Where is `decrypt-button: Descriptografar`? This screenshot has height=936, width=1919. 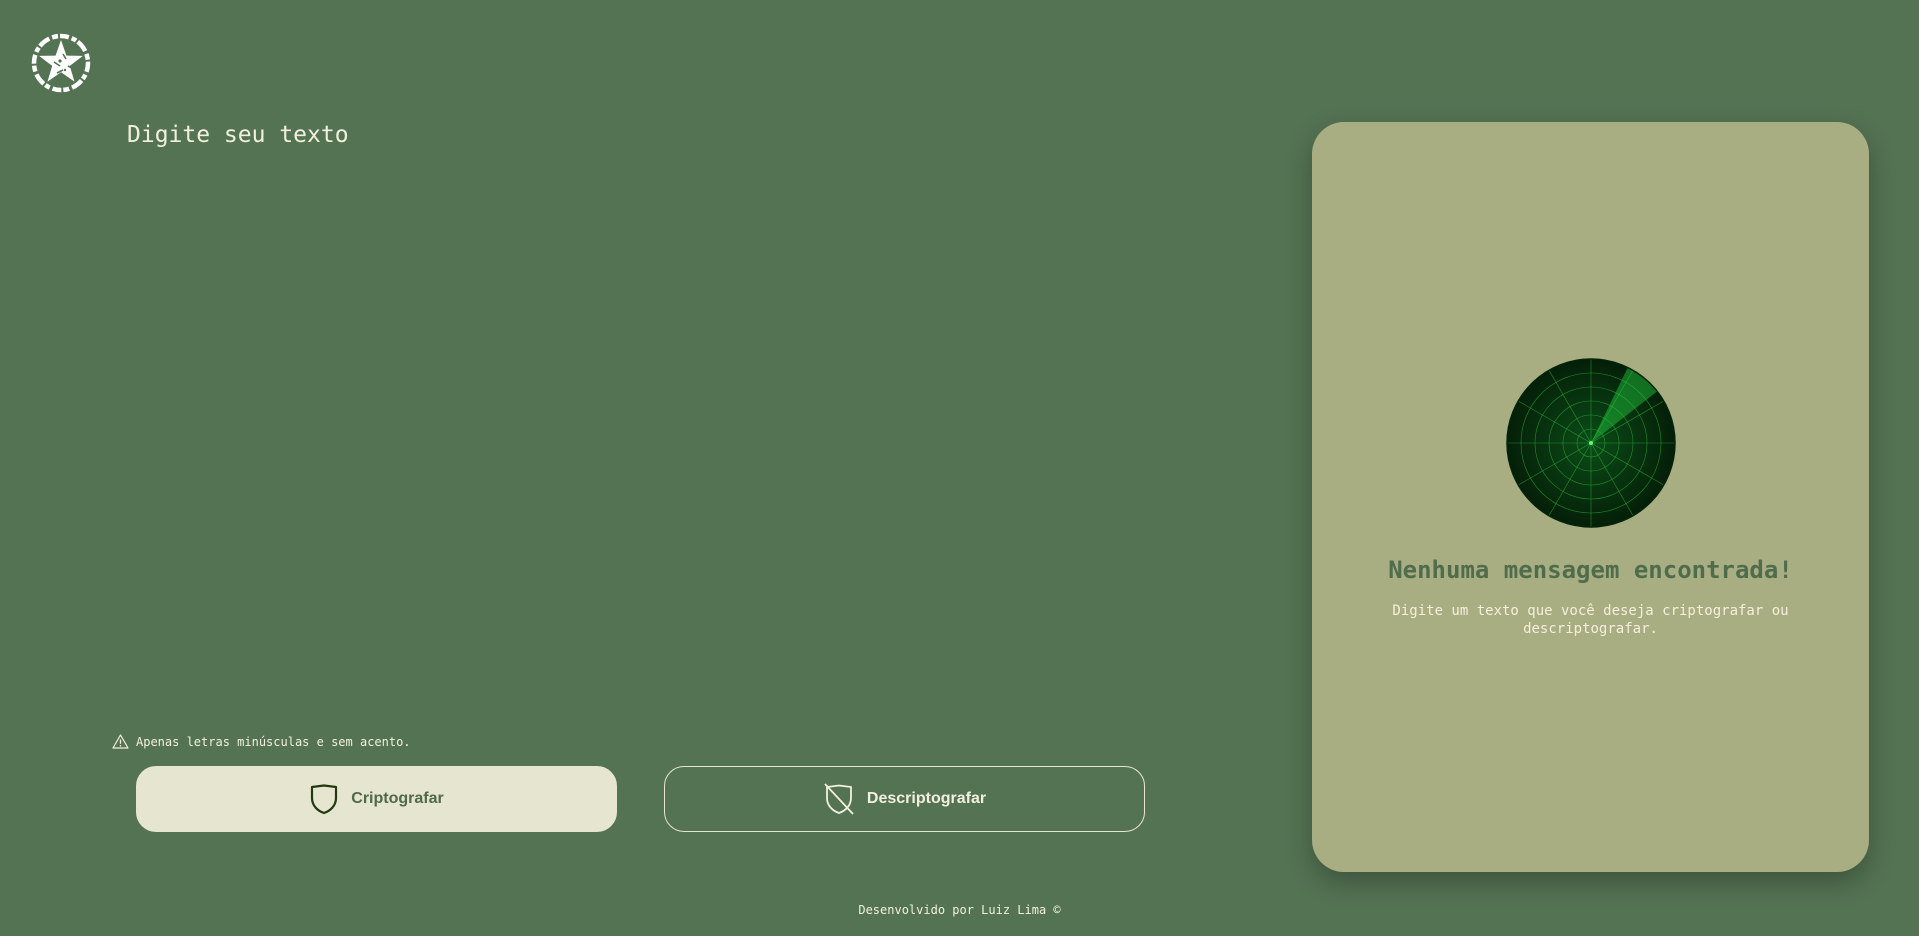
decrypt-button: Descriptografar is located at coordinates (904, 799).